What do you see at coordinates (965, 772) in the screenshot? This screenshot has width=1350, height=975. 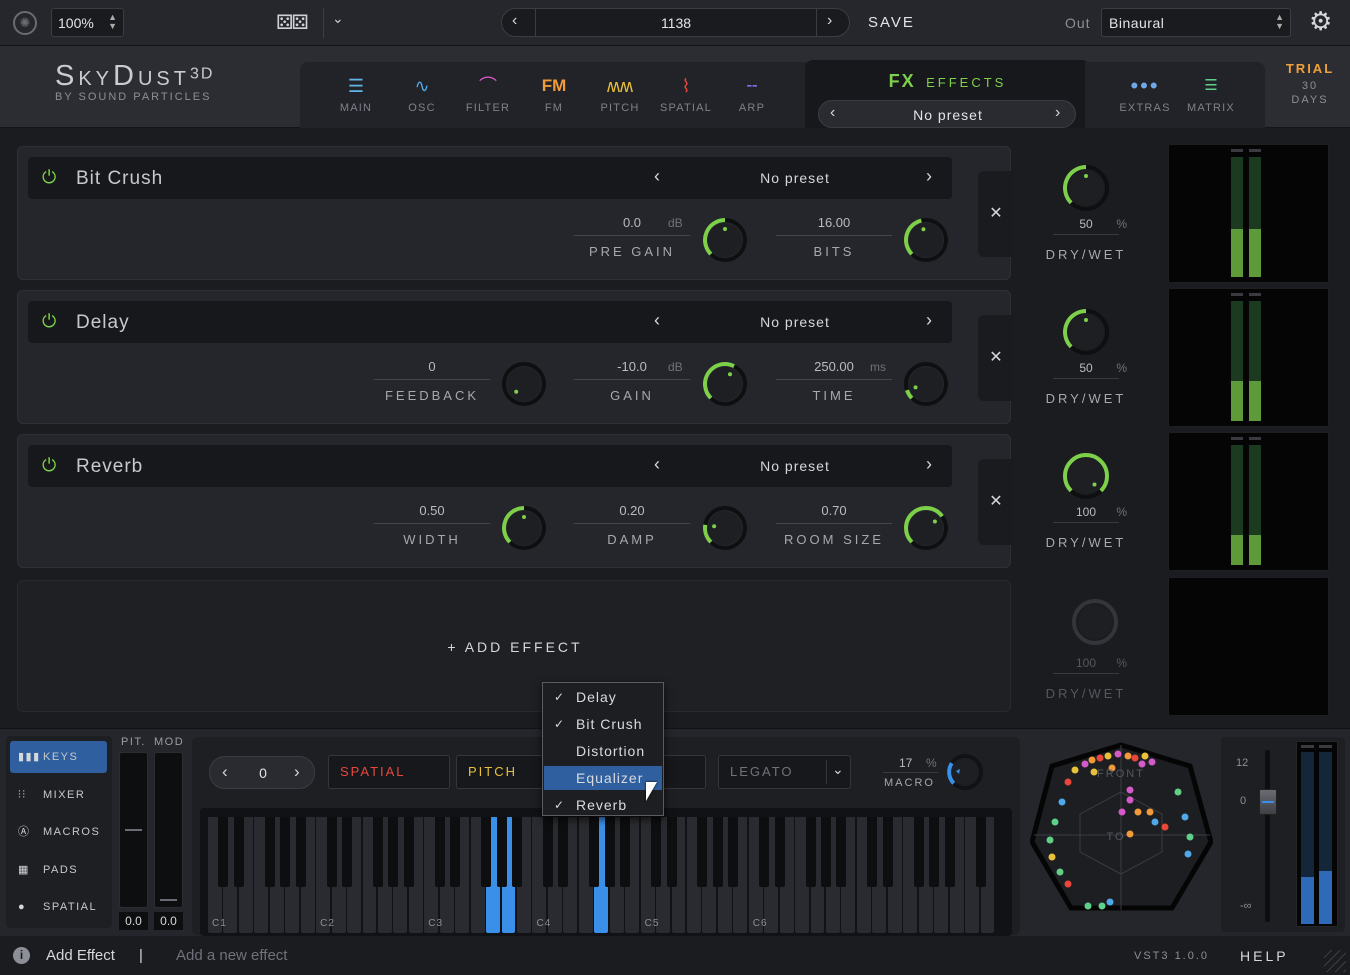 I see `macro-knob` at bounding box center [965, 772].